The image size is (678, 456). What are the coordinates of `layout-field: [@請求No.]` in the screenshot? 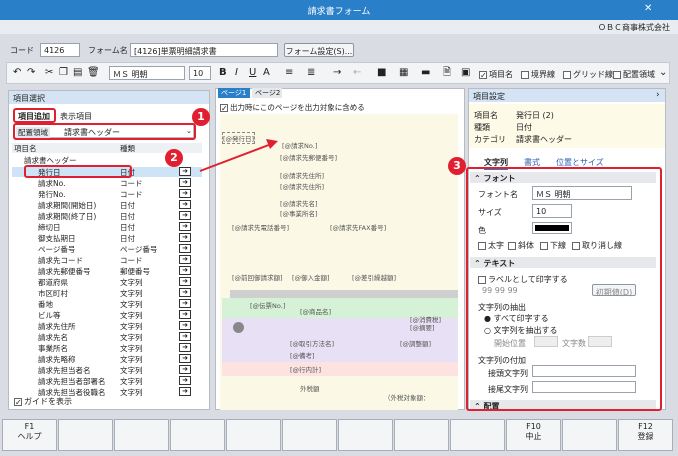 It's located at (299, 145).